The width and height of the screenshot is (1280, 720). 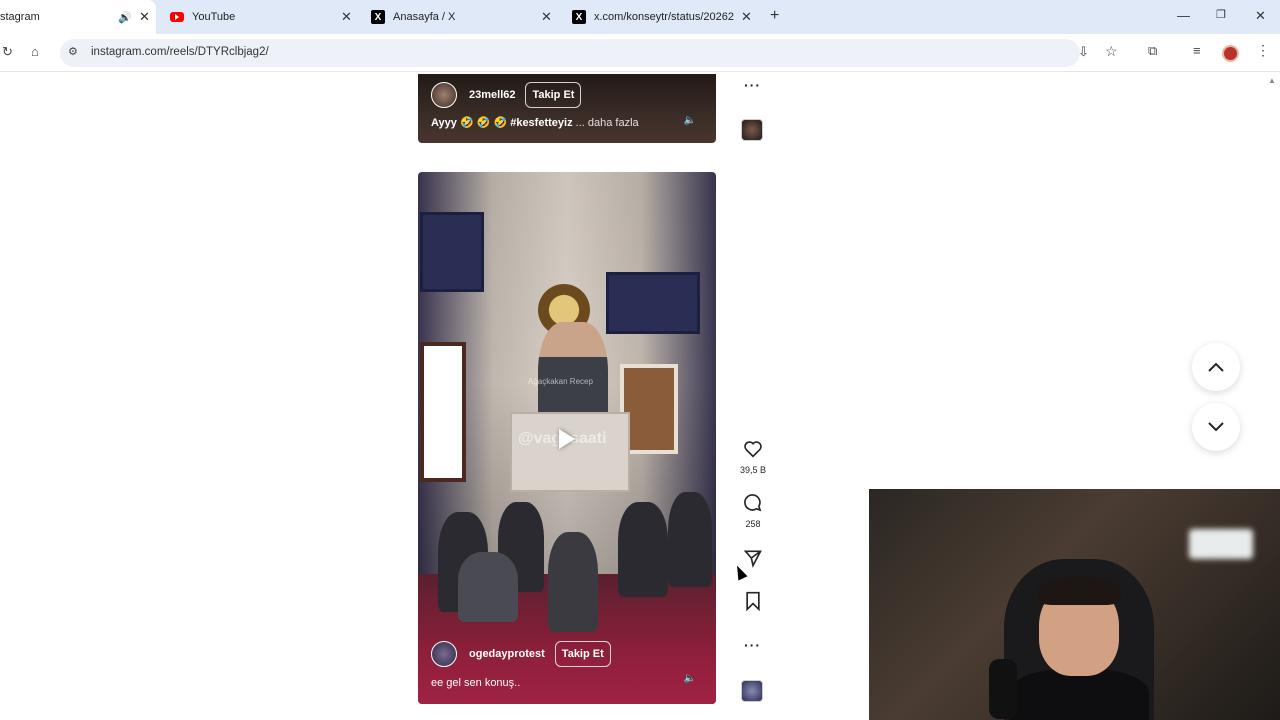 I want to click on tab-instagram: stagram 🔊 ✕, so click(x=78, y=17).